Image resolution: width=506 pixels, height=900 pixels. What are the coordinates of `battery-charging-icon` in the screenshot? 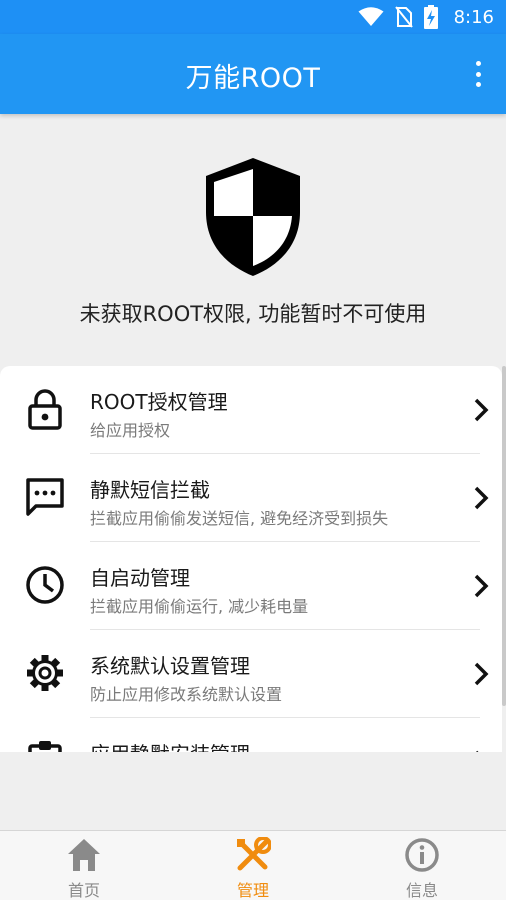 It's located at (430, 17).